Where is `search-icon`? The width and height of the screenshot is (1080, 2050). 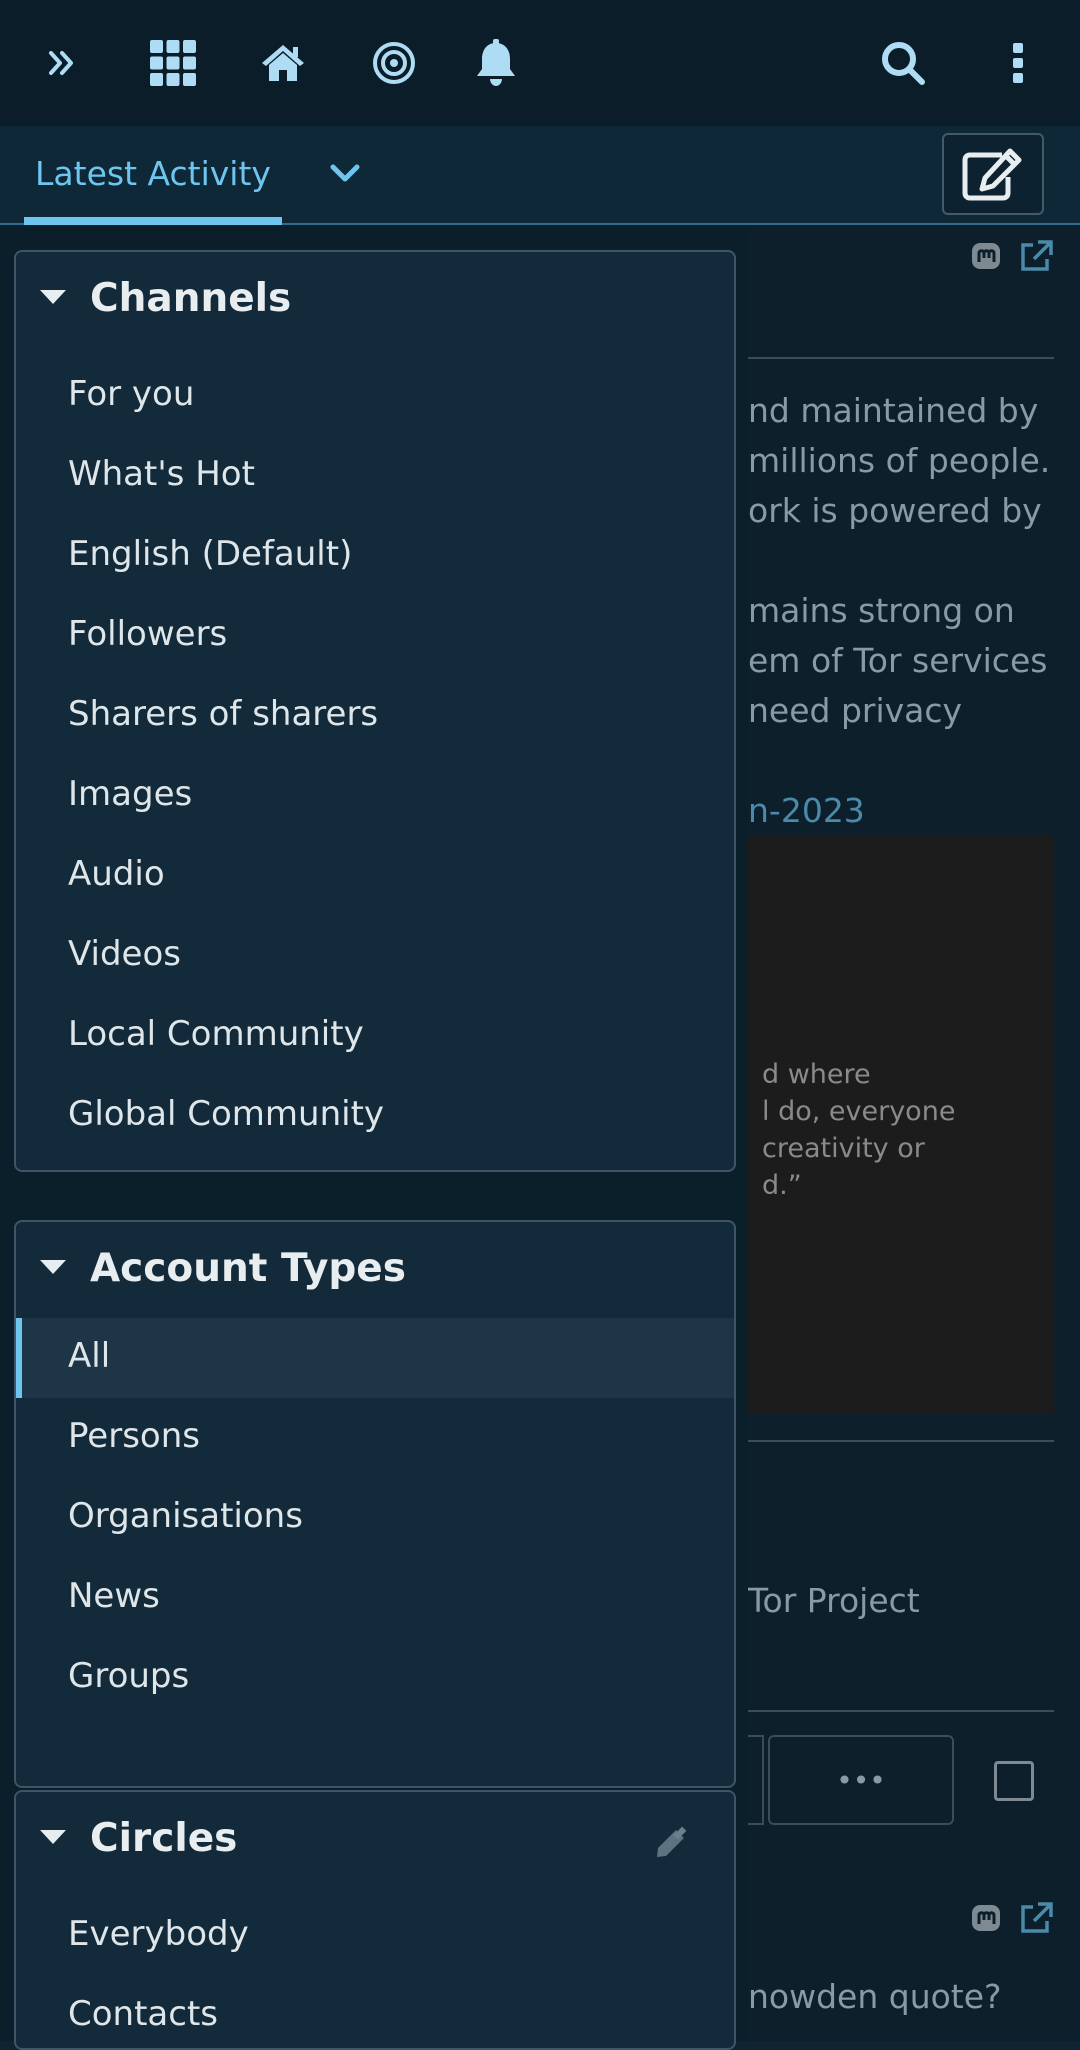 search-icon is located at coordinates (903, 63).